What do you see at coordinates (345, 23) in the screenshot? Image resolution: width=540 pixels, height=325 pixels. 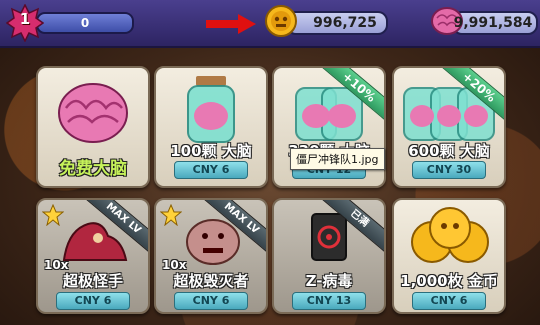 I see `coin-value: 996,725` at bounding box center [345, 23].